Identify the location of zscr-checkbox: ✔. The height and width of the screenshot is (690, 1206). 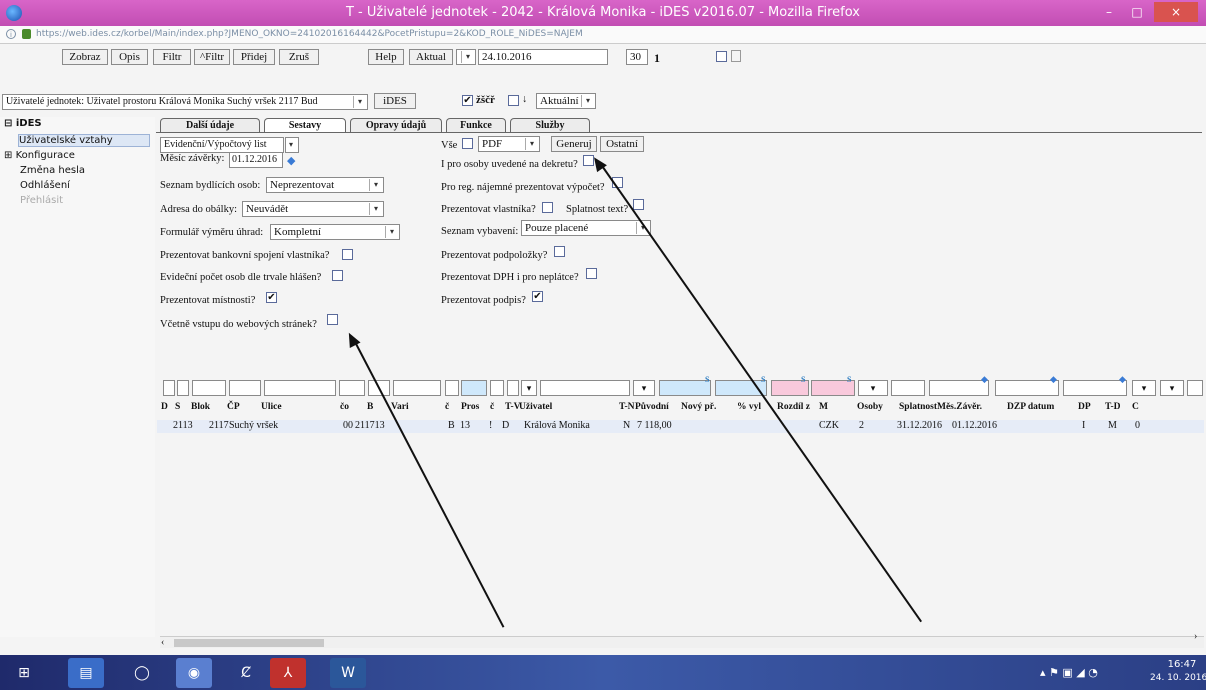
(467, 100).